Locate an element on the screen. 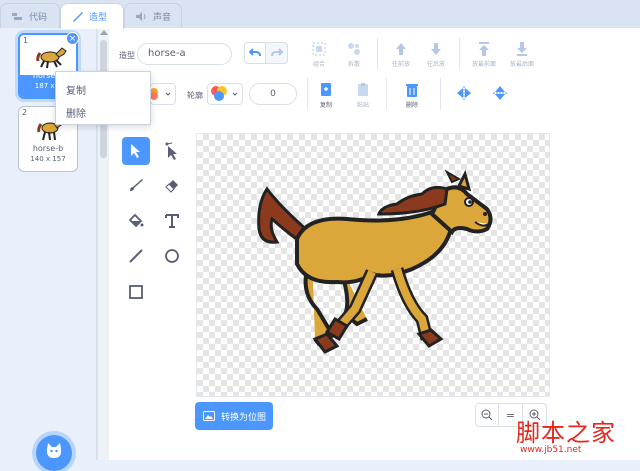 Image resolution: width=640 pixels, height=471 pixels. fill-tool is located at coordinates (136, 221).